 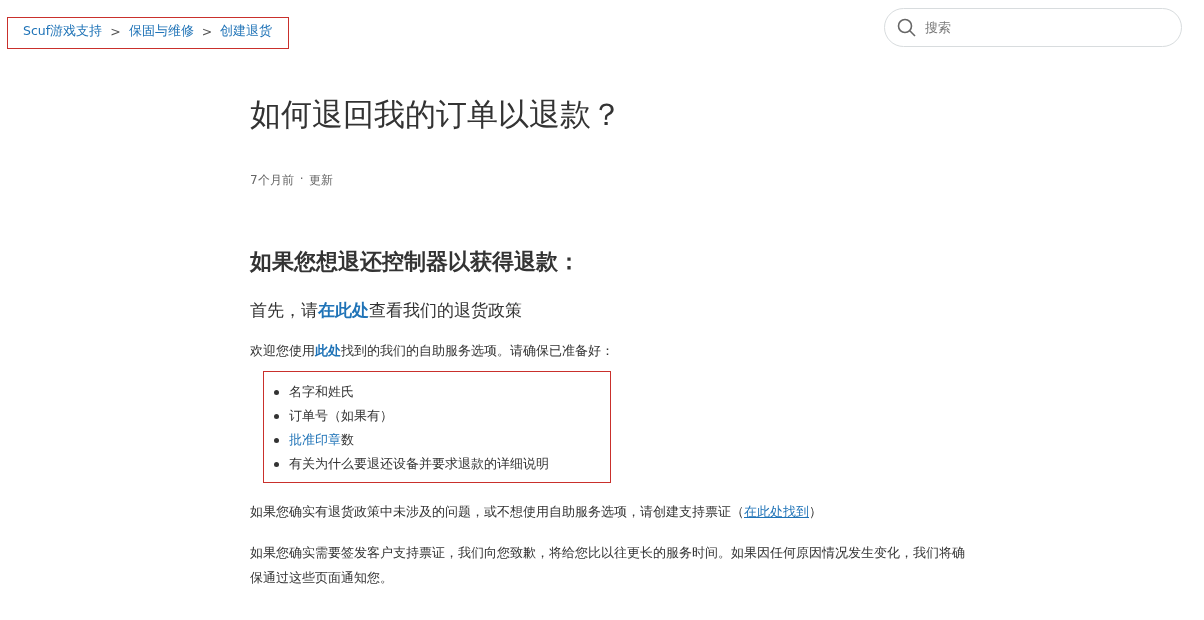 I want to click on self-service-link: 此处, so click(x=328, y=350).